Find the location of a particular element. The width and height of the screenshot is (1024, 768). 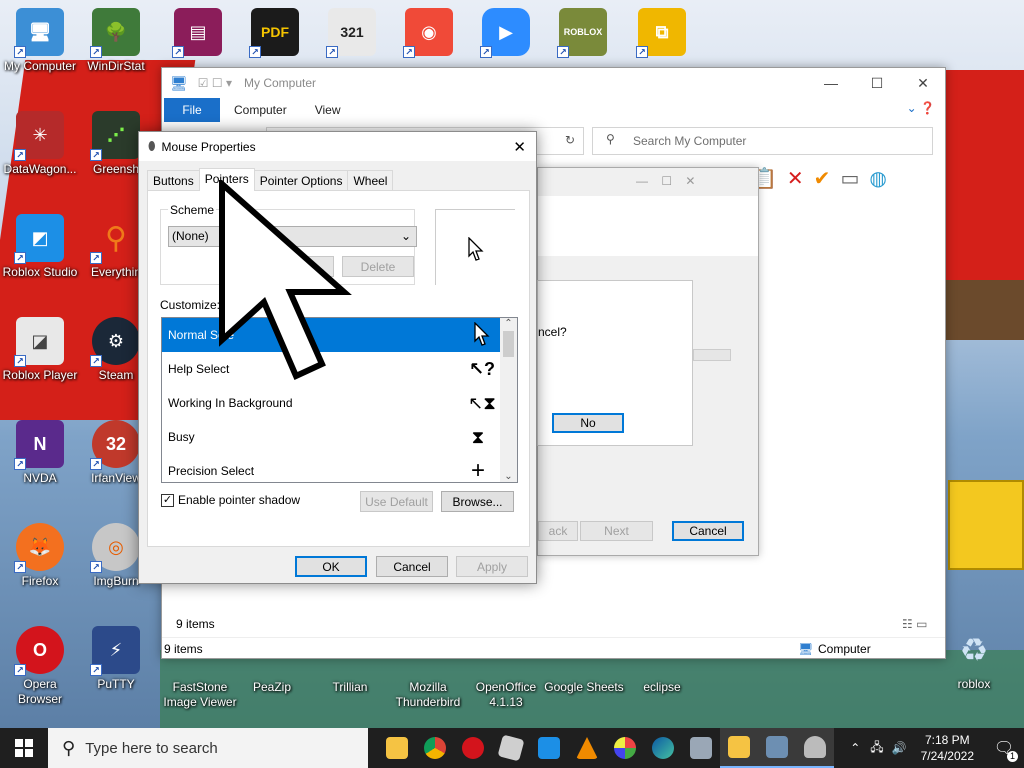

network-icon: 🖧 is located at coordinates (876, 748).